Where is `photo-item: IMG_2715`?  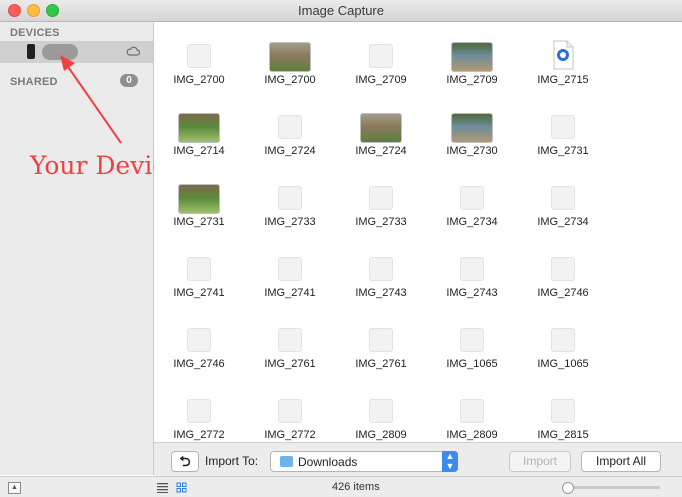 photo-item: IMG_2715 is located at coordinates (563, 73).